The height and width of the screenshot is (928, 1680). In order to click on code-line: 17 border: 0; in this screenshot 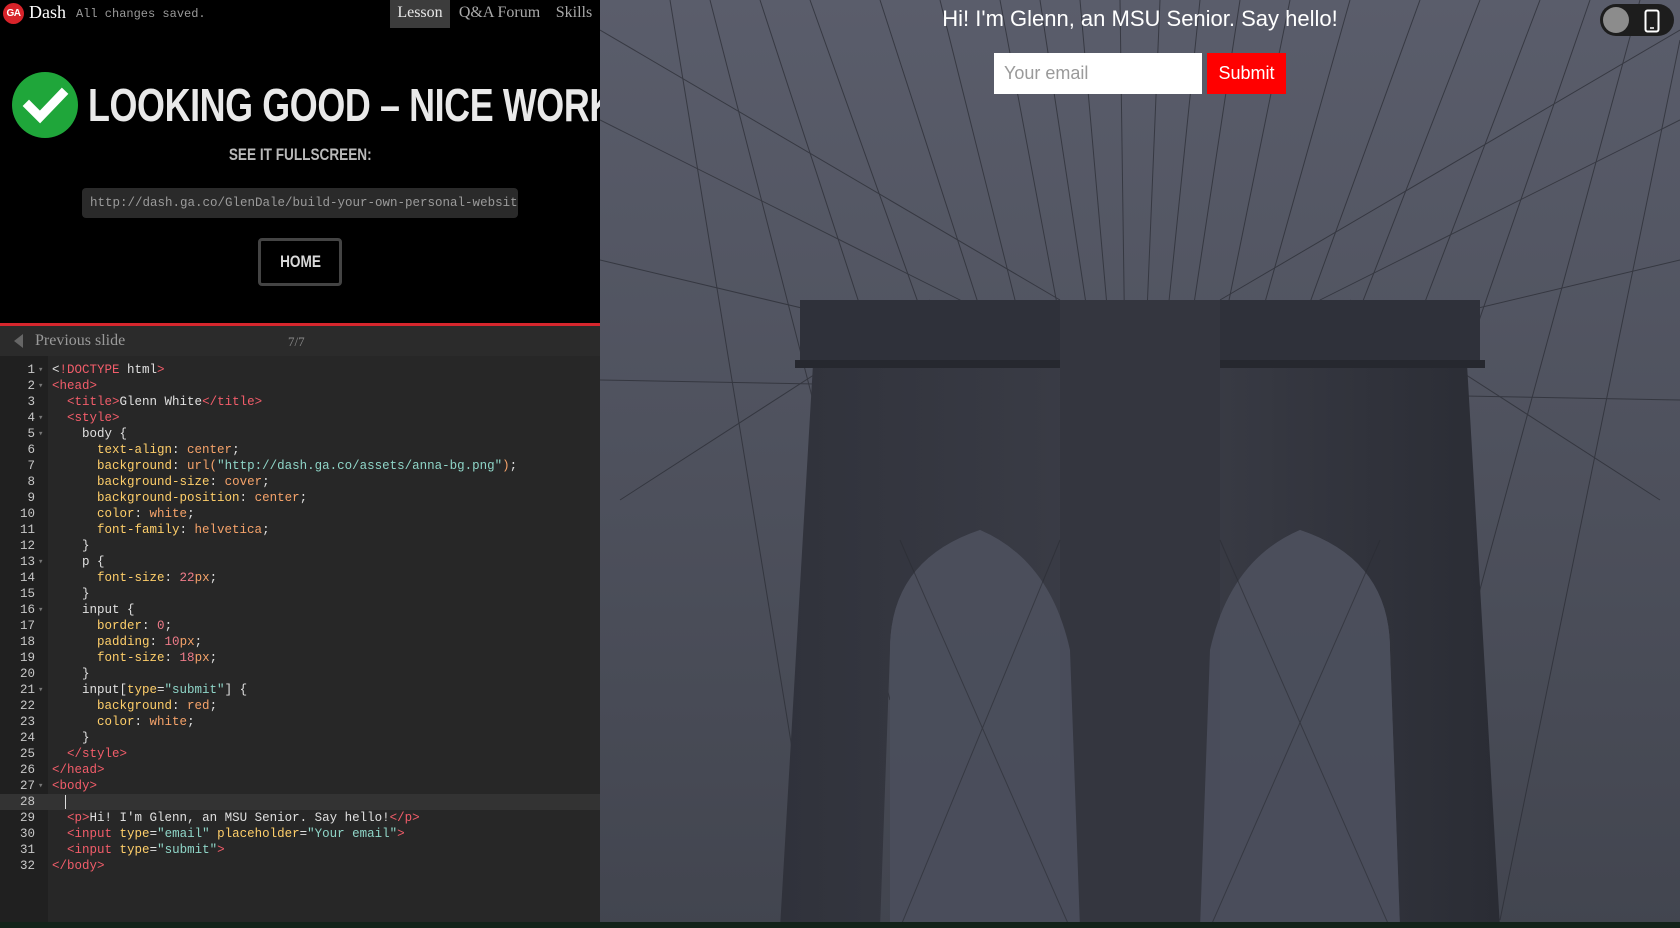, I will do `click(300, 626)`.